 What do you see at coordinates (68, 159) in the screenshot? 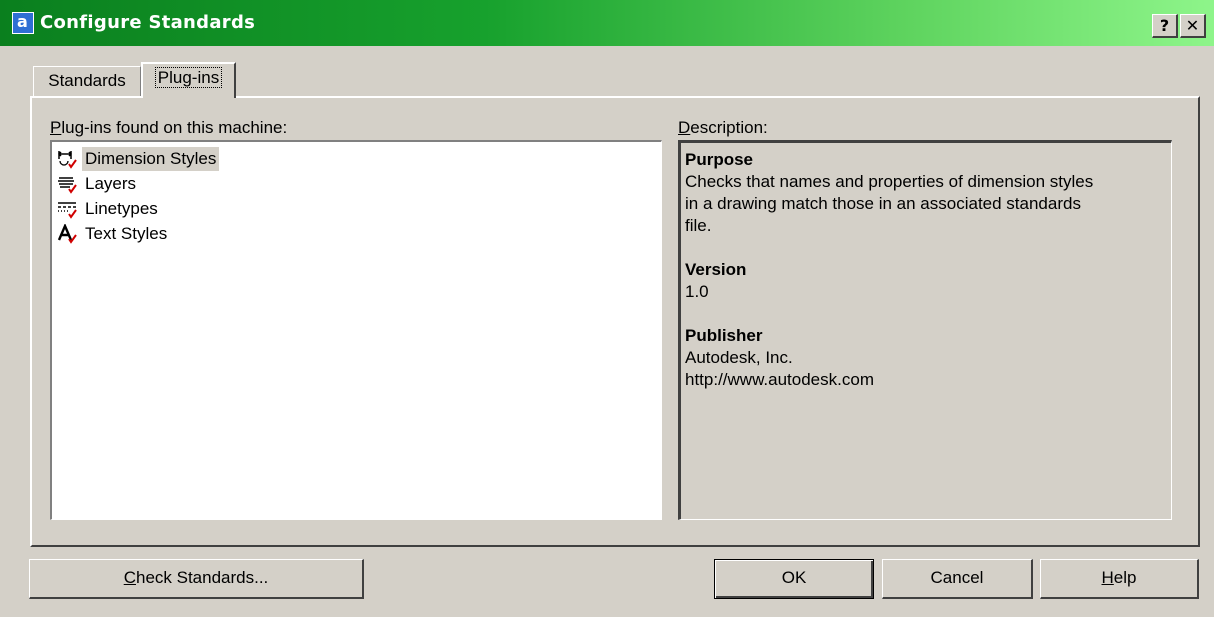
I see `dimension-styles-icon` at bounding box center [68, 159].